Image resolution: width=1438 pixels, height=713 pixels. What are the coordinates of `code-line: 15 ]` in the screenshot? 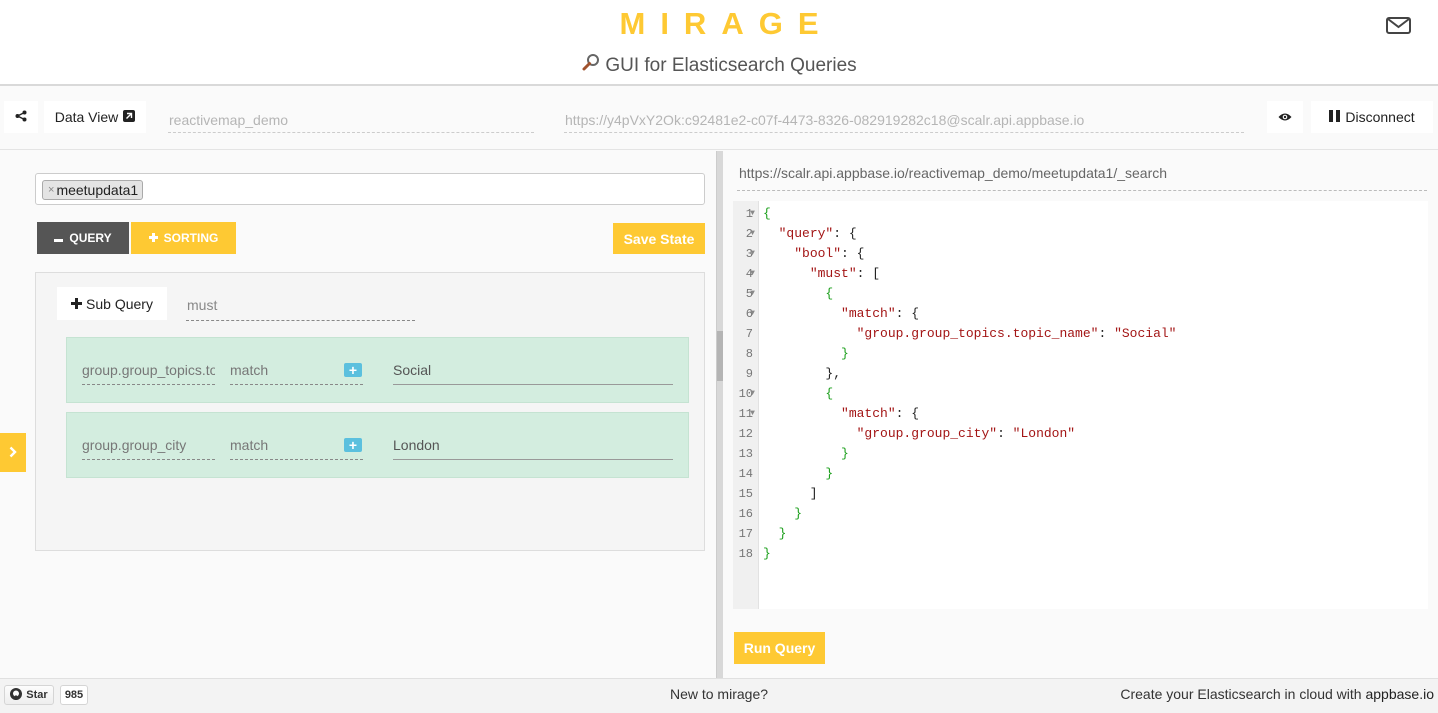 It's located at (1080, 494).